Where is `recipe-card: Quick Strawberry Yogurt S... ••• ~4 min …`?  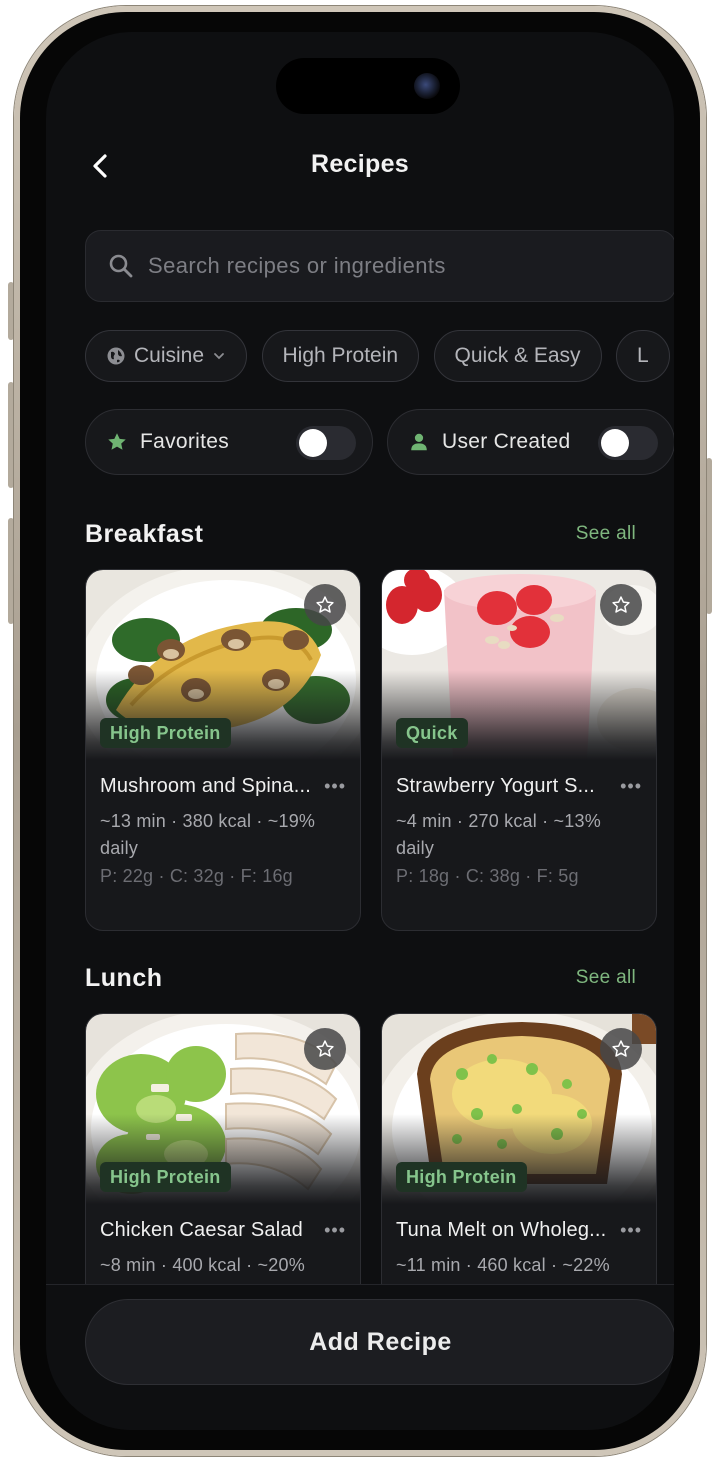 recipe-card: Quick Strawberry Yogurt S... ••• ~4 min … is located at coordinates (519, 750).